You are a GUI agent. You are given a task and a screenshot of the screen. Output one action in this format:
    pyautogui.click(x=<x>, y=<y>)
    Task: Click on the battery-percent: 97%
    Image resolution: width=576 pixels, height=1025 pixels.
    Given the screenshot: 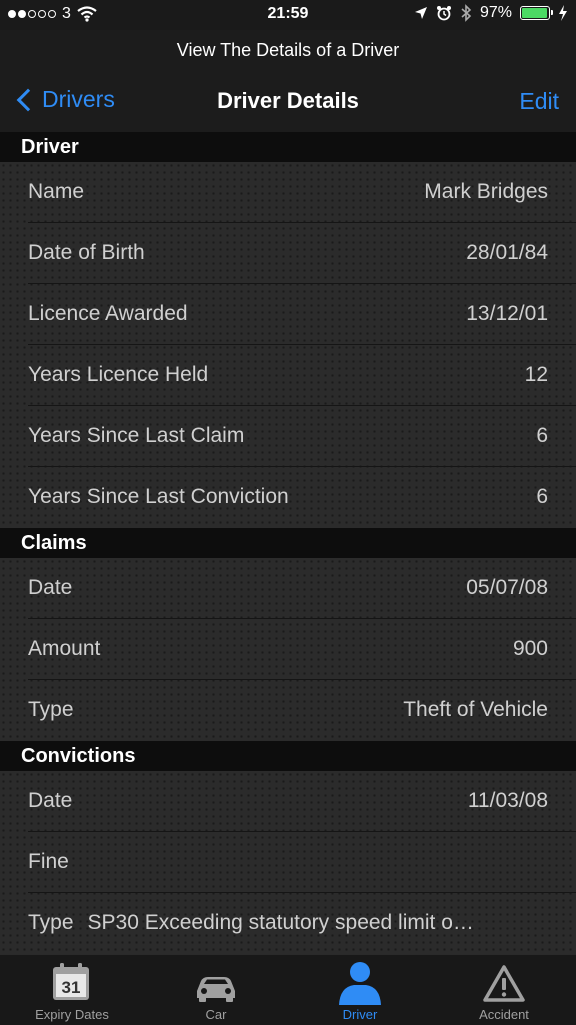 What is the action you would take?
    pyautogui.click(x=495, y=12)
    